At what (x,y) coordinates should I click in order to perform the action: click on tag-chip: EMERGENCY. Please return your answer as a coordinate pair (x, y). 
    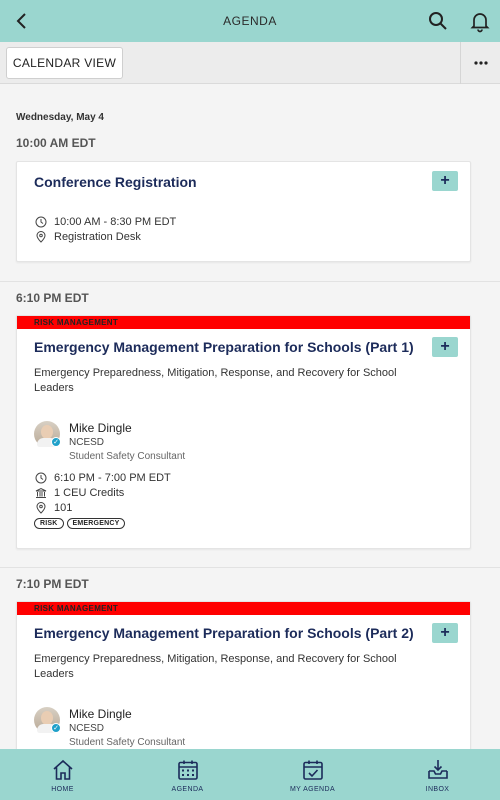
    Looking at the image, I should click on (96, 523).